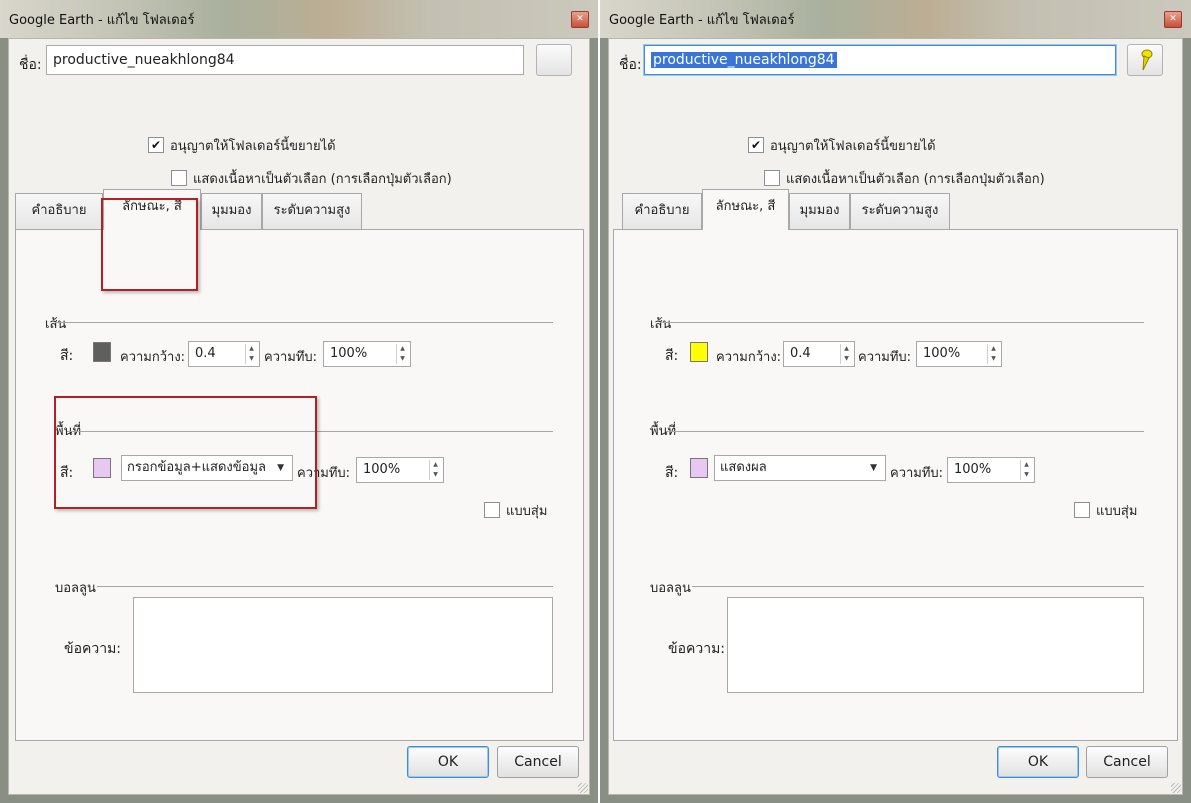 This screenshot has height=803, width=1191. I want to click on pushpin-icon, so click(1147, 60).